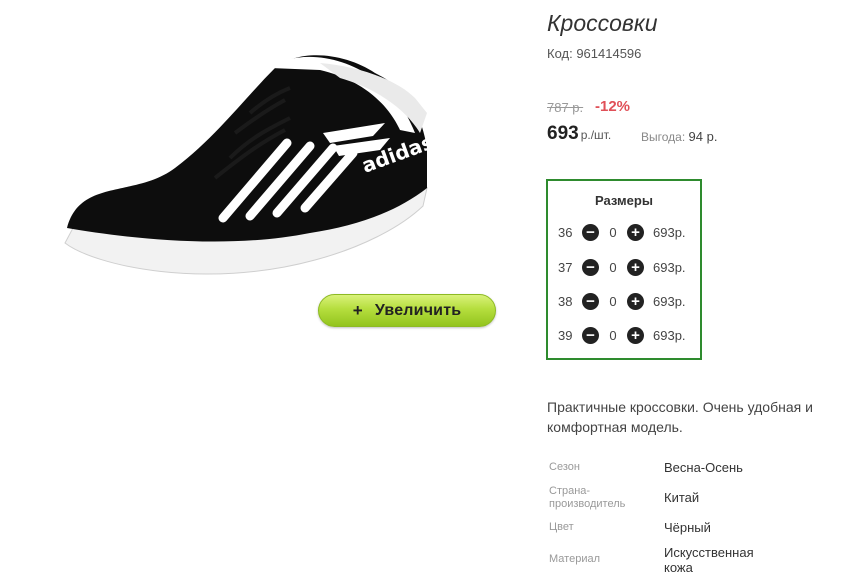 Image resolution: width=841 pixels, height=587 pixels. What do you see at coordinates (622, 335) in the screenshot?
I see `size-row: 39 − 0 + 693р.` at bounding box center [622, 335].